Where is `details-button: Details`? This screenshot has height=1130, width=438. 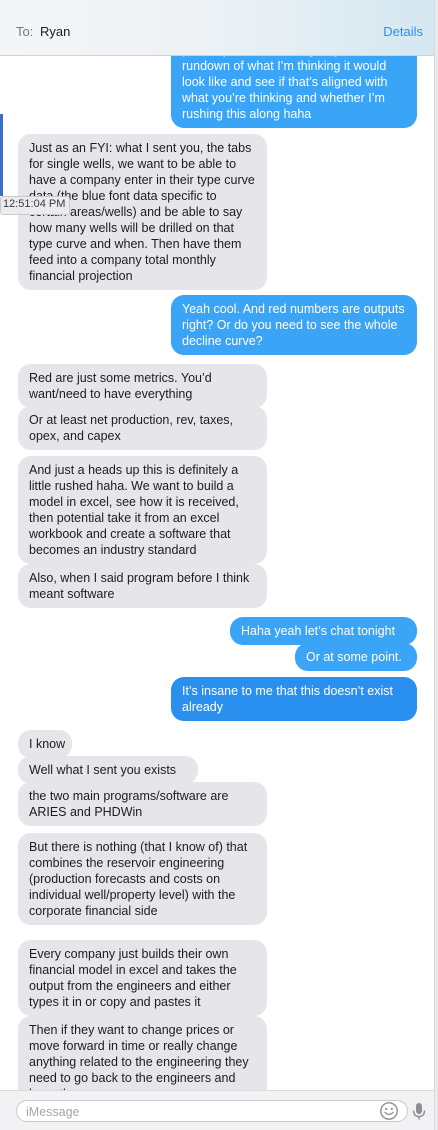
details-button: Details is located at coordinates (403, 31).